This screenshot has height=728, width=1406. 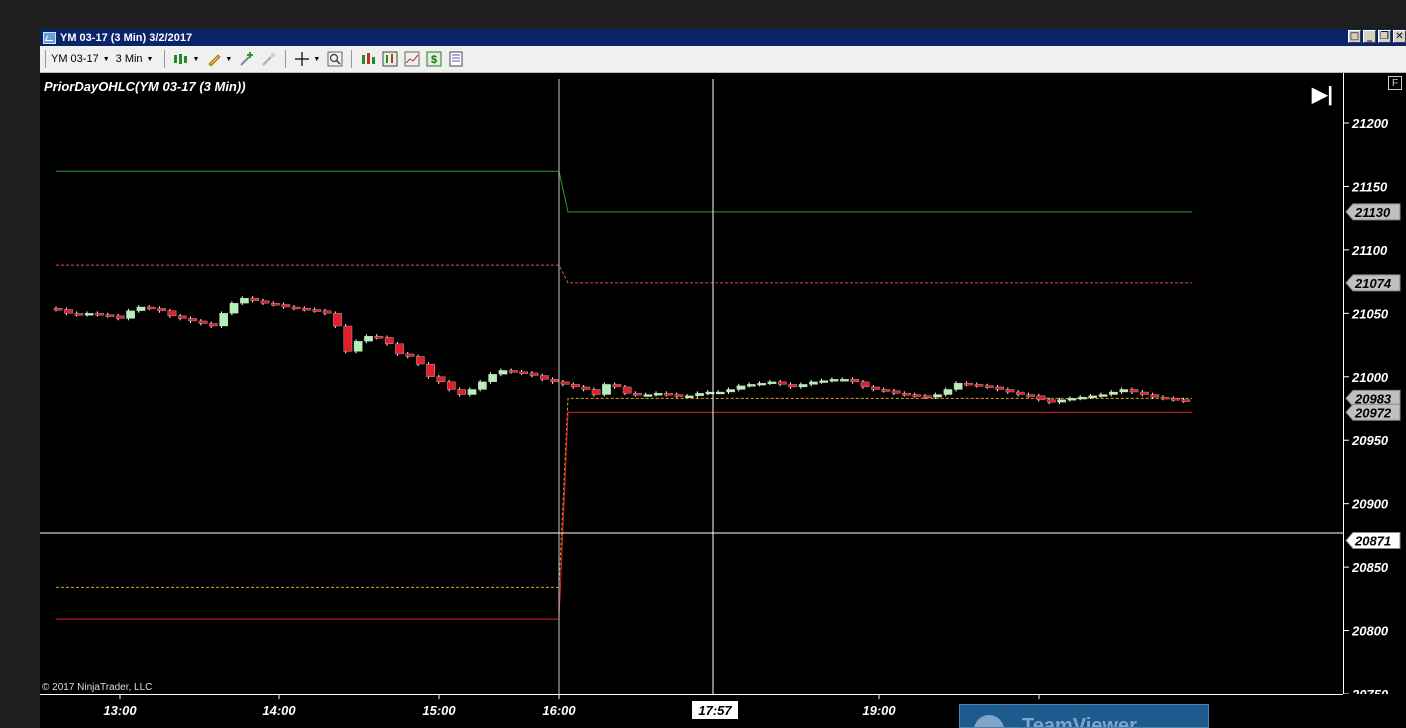 I want to click on zoom-icon, so click(x=335, y=59).